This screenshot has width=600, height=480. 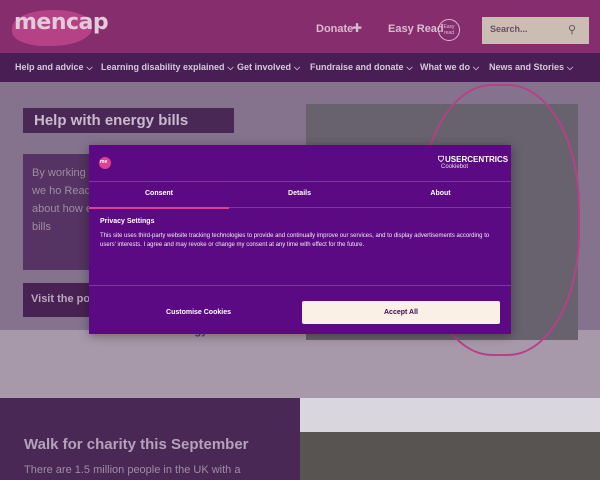 What do you see at coordinates (159, 208) in the screenshot?
I see `active-tab-indicator` at bounding box center [159, 208].